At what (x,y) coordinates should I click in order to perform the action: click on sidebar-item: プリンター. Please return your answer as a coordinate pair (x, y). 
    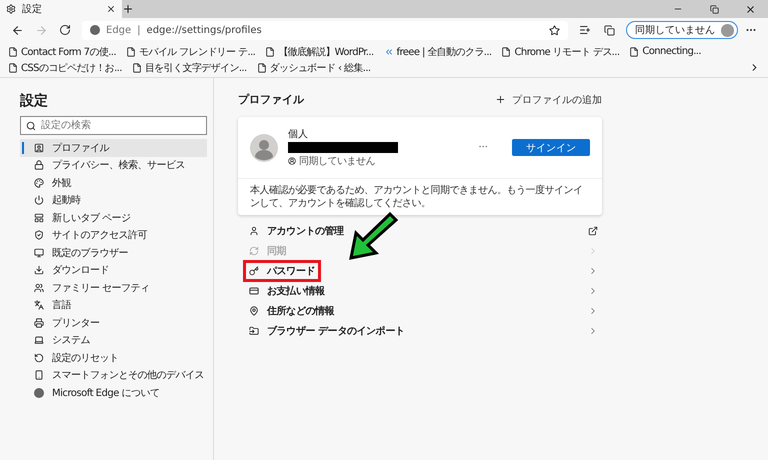
    Looking at the image, I should click on (113, 323).